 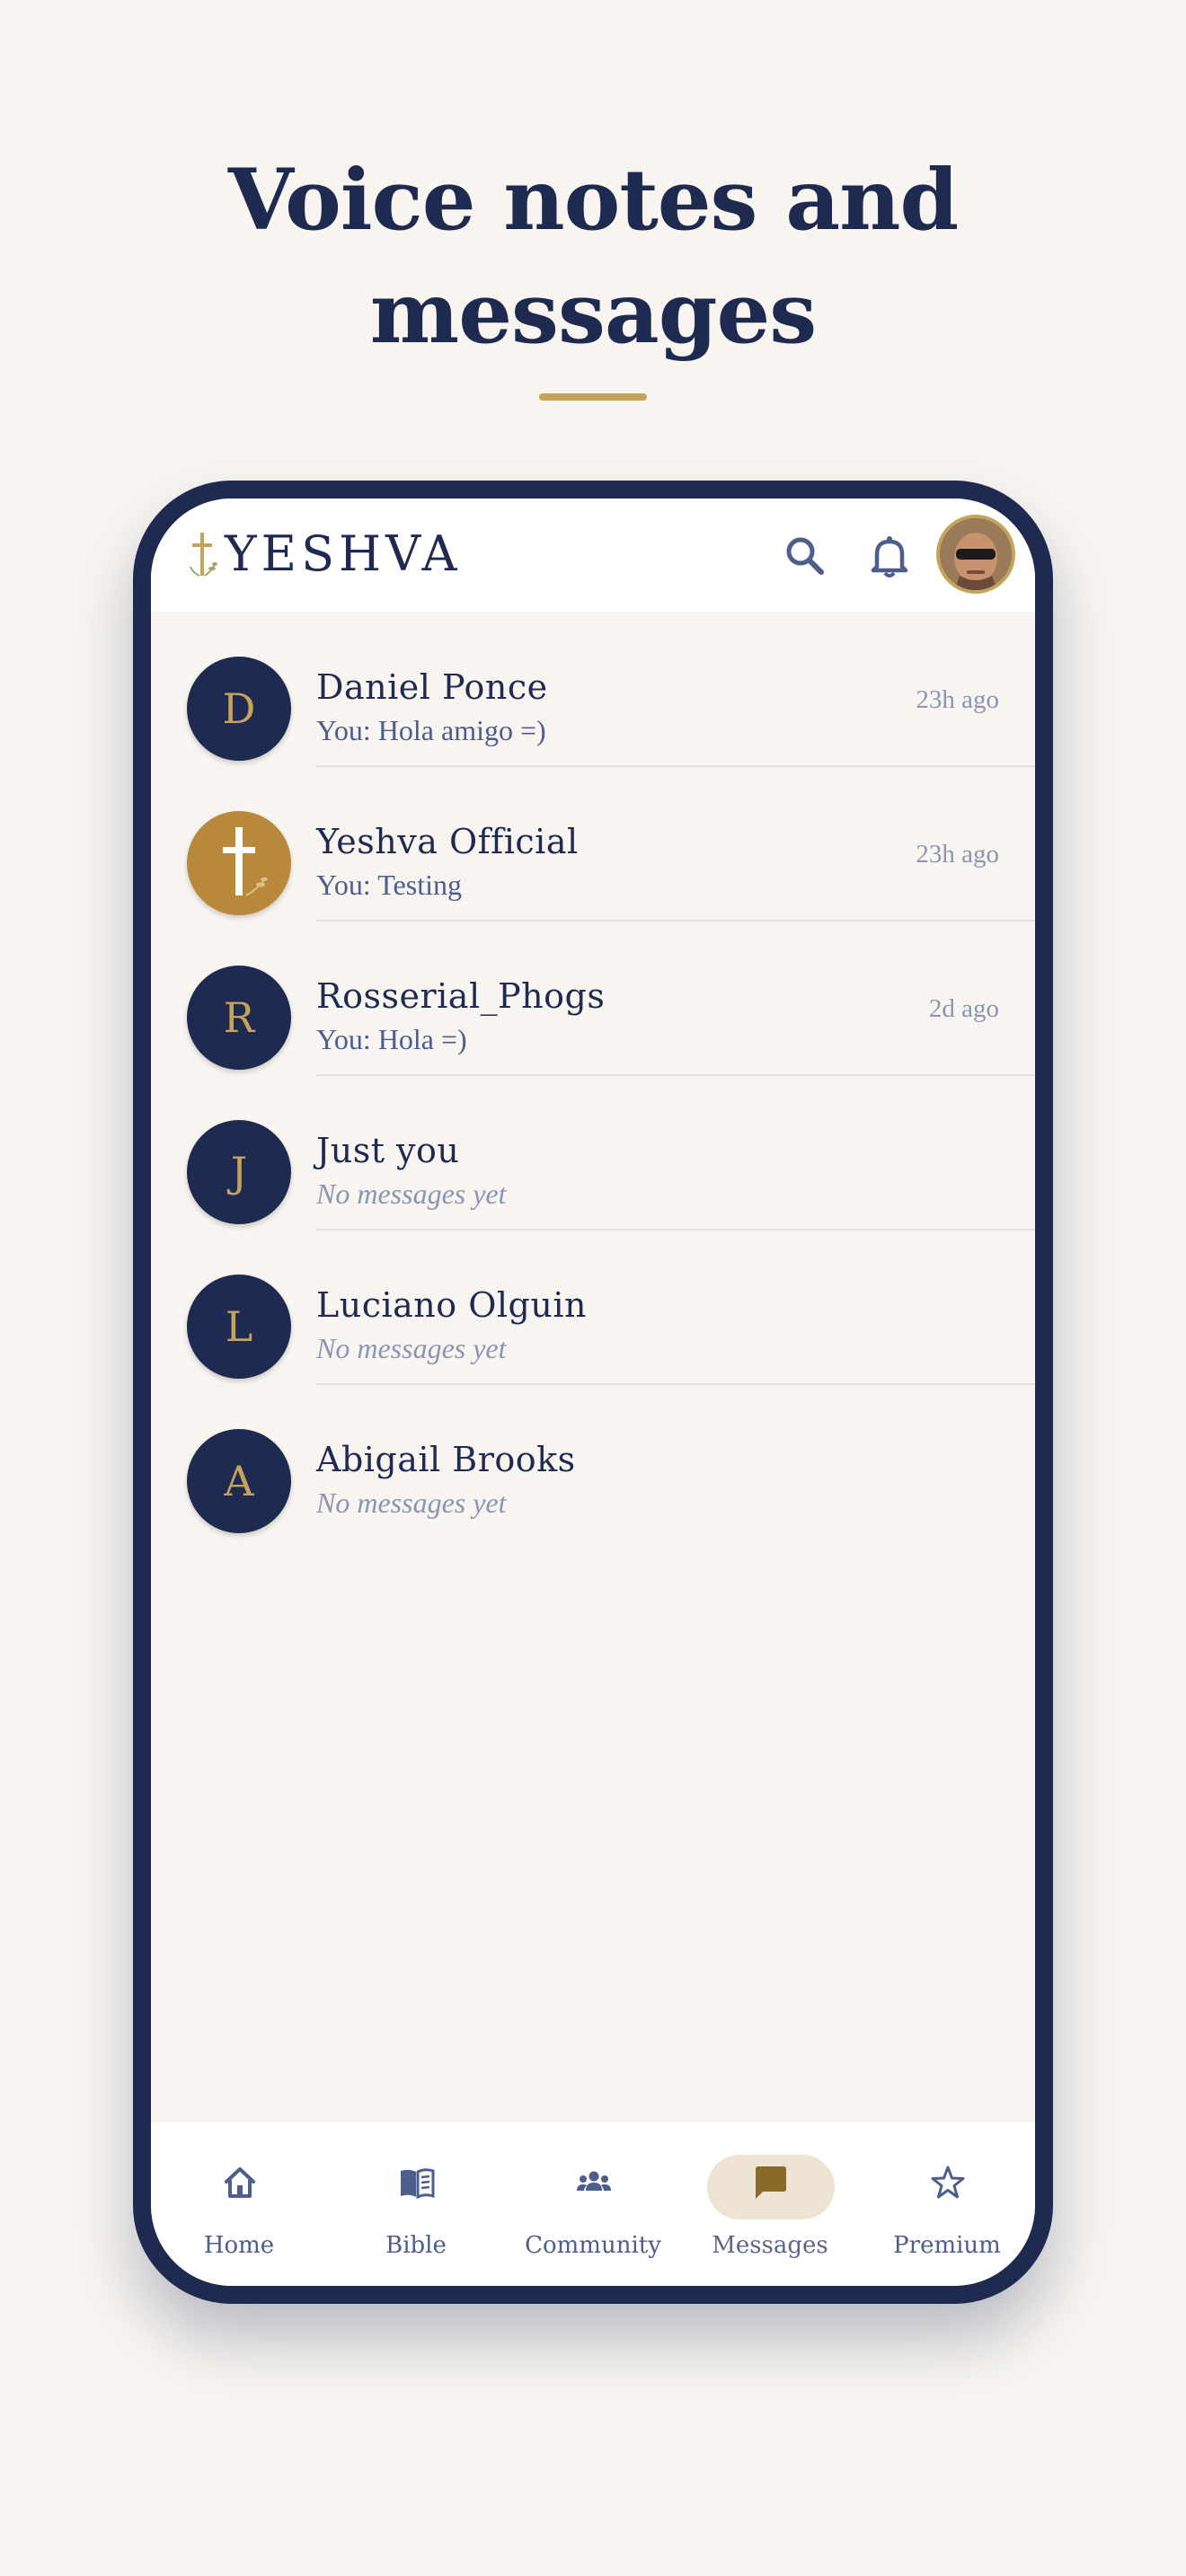 What do you see at coordinates (391, 1039) in the screenshot?
I see `last-message-preview: You: Hola =)` at bounding box center [391, 1039].